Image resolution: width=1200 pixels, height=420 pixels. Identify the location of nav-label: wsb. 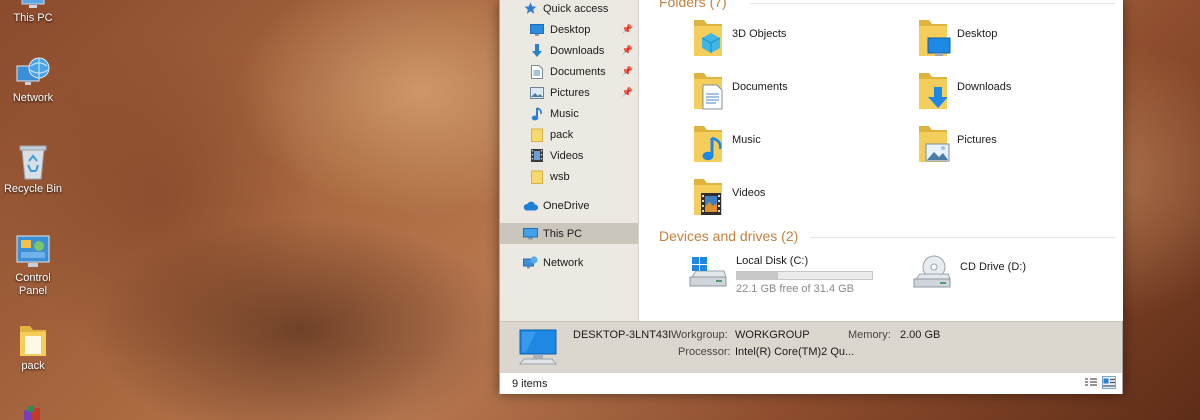
(560, 176).